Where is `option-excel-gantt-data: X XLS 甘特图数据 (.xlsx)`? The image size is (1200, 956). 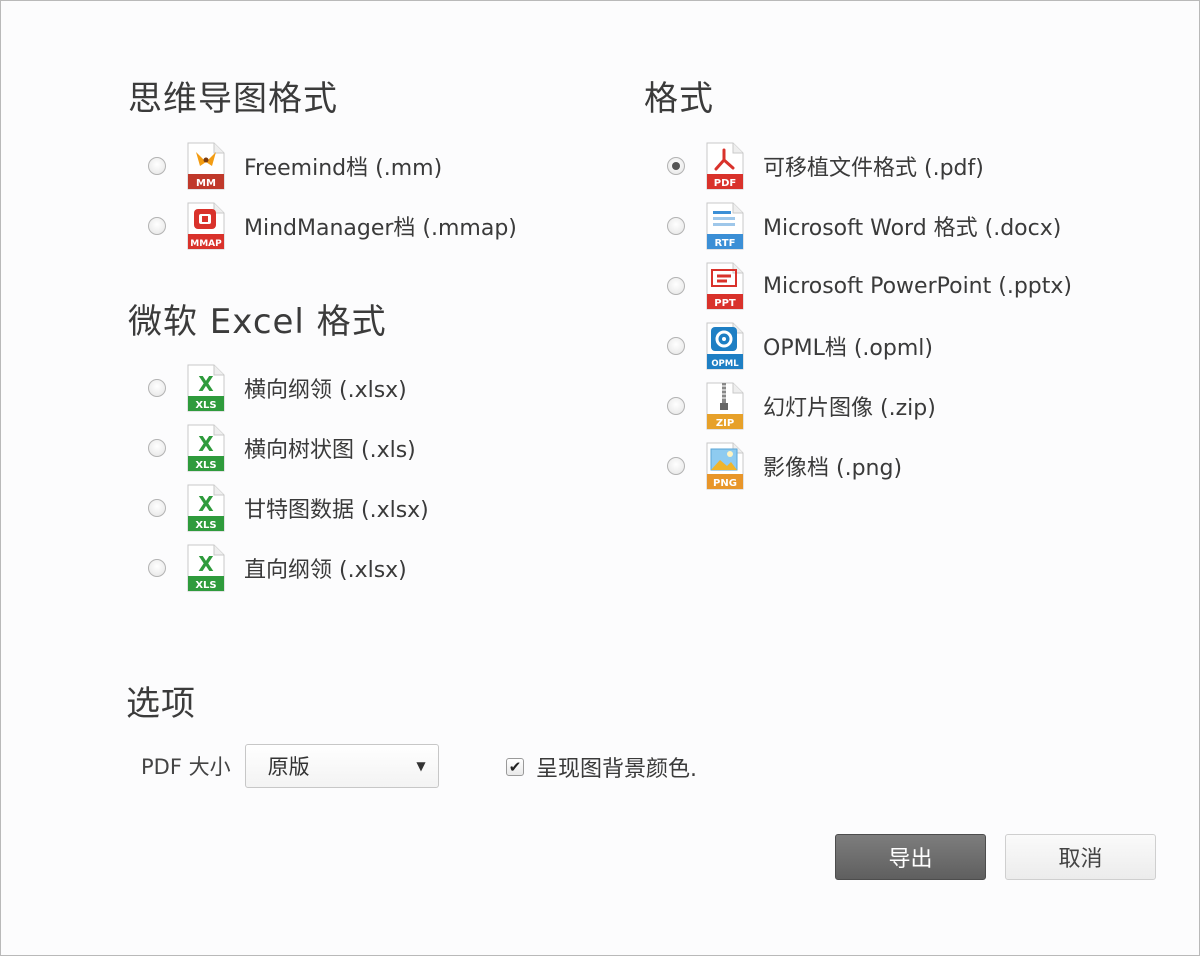 option-excel-gantt-data: X XLS 甘特图数据 (.xlsx) is located at coordinates (288, 508).